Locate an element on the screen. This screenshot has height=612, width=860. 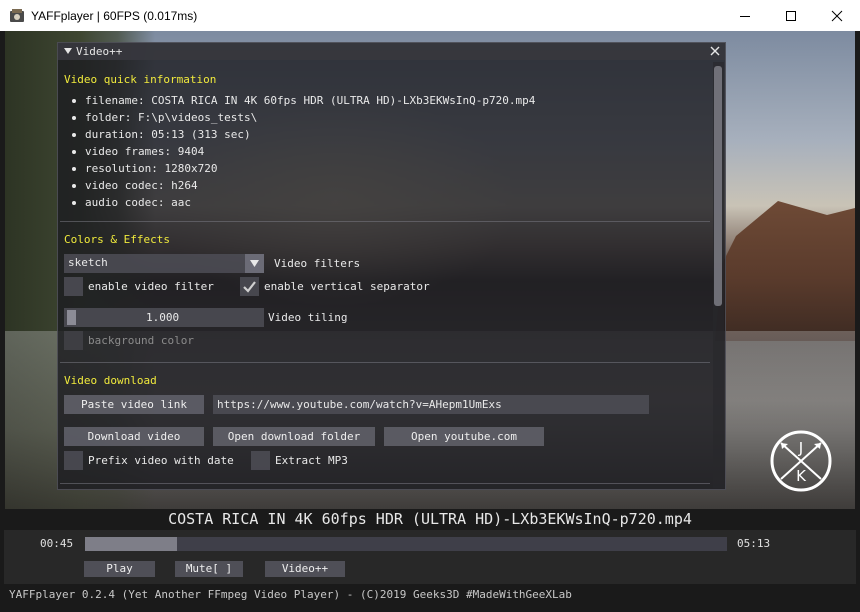
video-filter-dropdown: sketch is located at coordinates (164, 263).